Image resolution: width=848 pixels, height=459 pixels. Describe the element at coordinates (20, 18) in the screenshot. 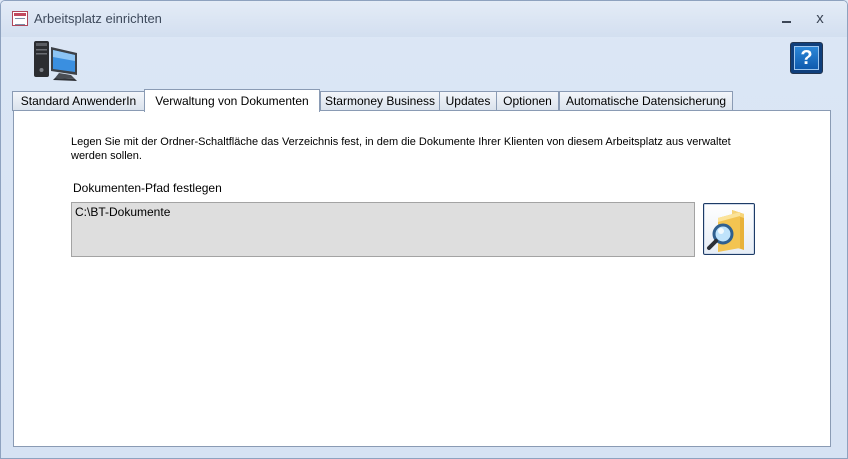

I see `form-window-icon` at that location.